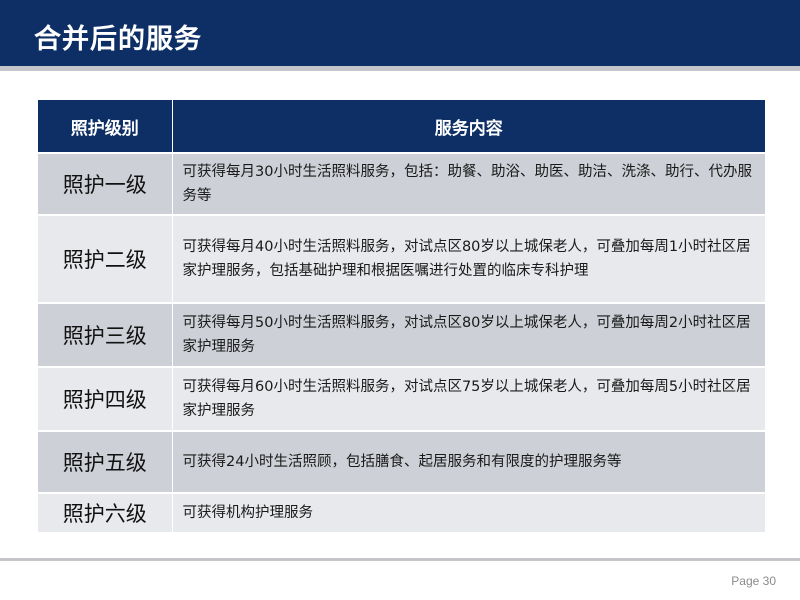  What do you see at coordinates (105, 398) in the screenshot?
I see `care-level-cell: 照护四级` at bounding box center [105, 398].